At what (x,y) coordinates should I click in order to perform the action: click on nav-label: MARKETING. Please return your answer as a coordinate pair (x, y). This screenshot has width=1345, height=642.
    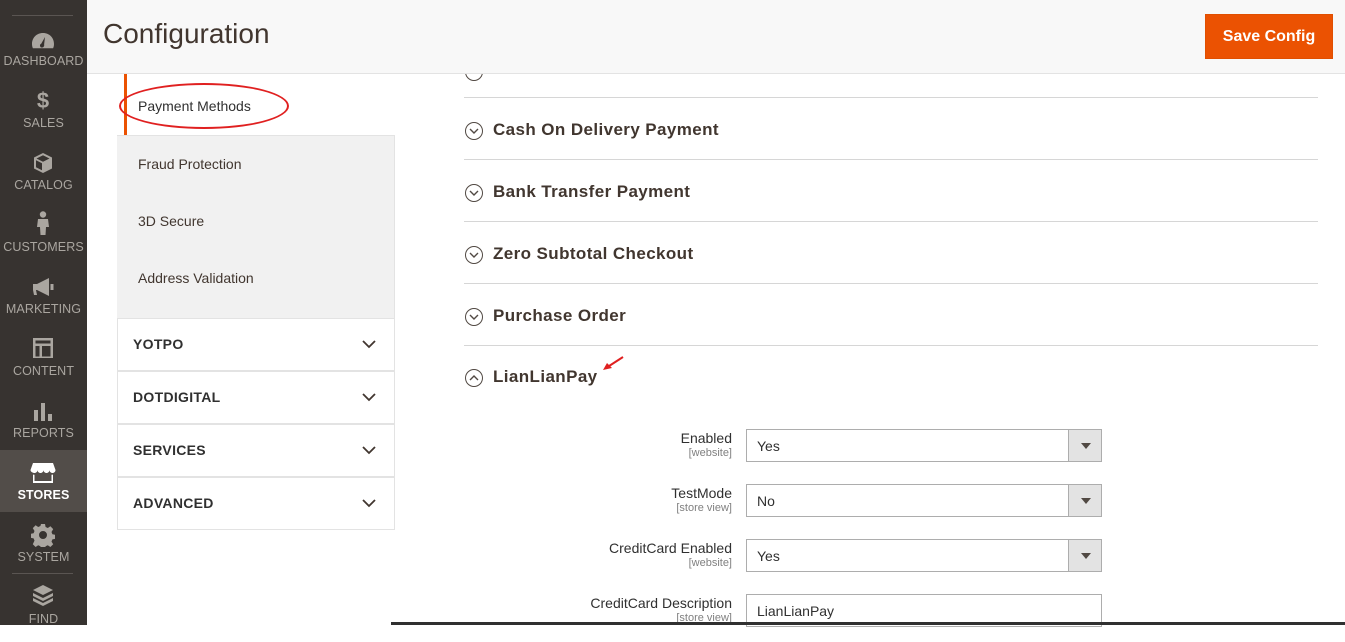
    Looking at the image, I should click on (43, 309).